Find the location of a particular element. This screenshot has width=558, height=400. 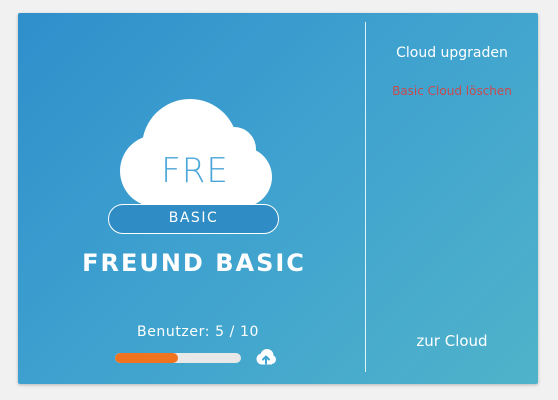

upgrade-cloud-link: Cloud upgraden is located at coordinates (452, 53).